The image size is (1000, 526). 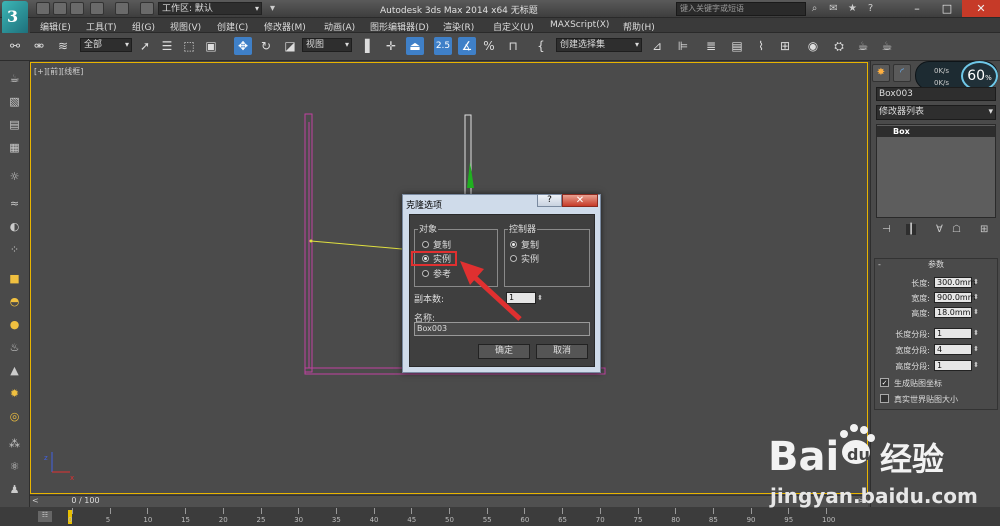 I want to click on workspace-dropdown: 工作区: 默认 ▾, so click(x=210, y=8).